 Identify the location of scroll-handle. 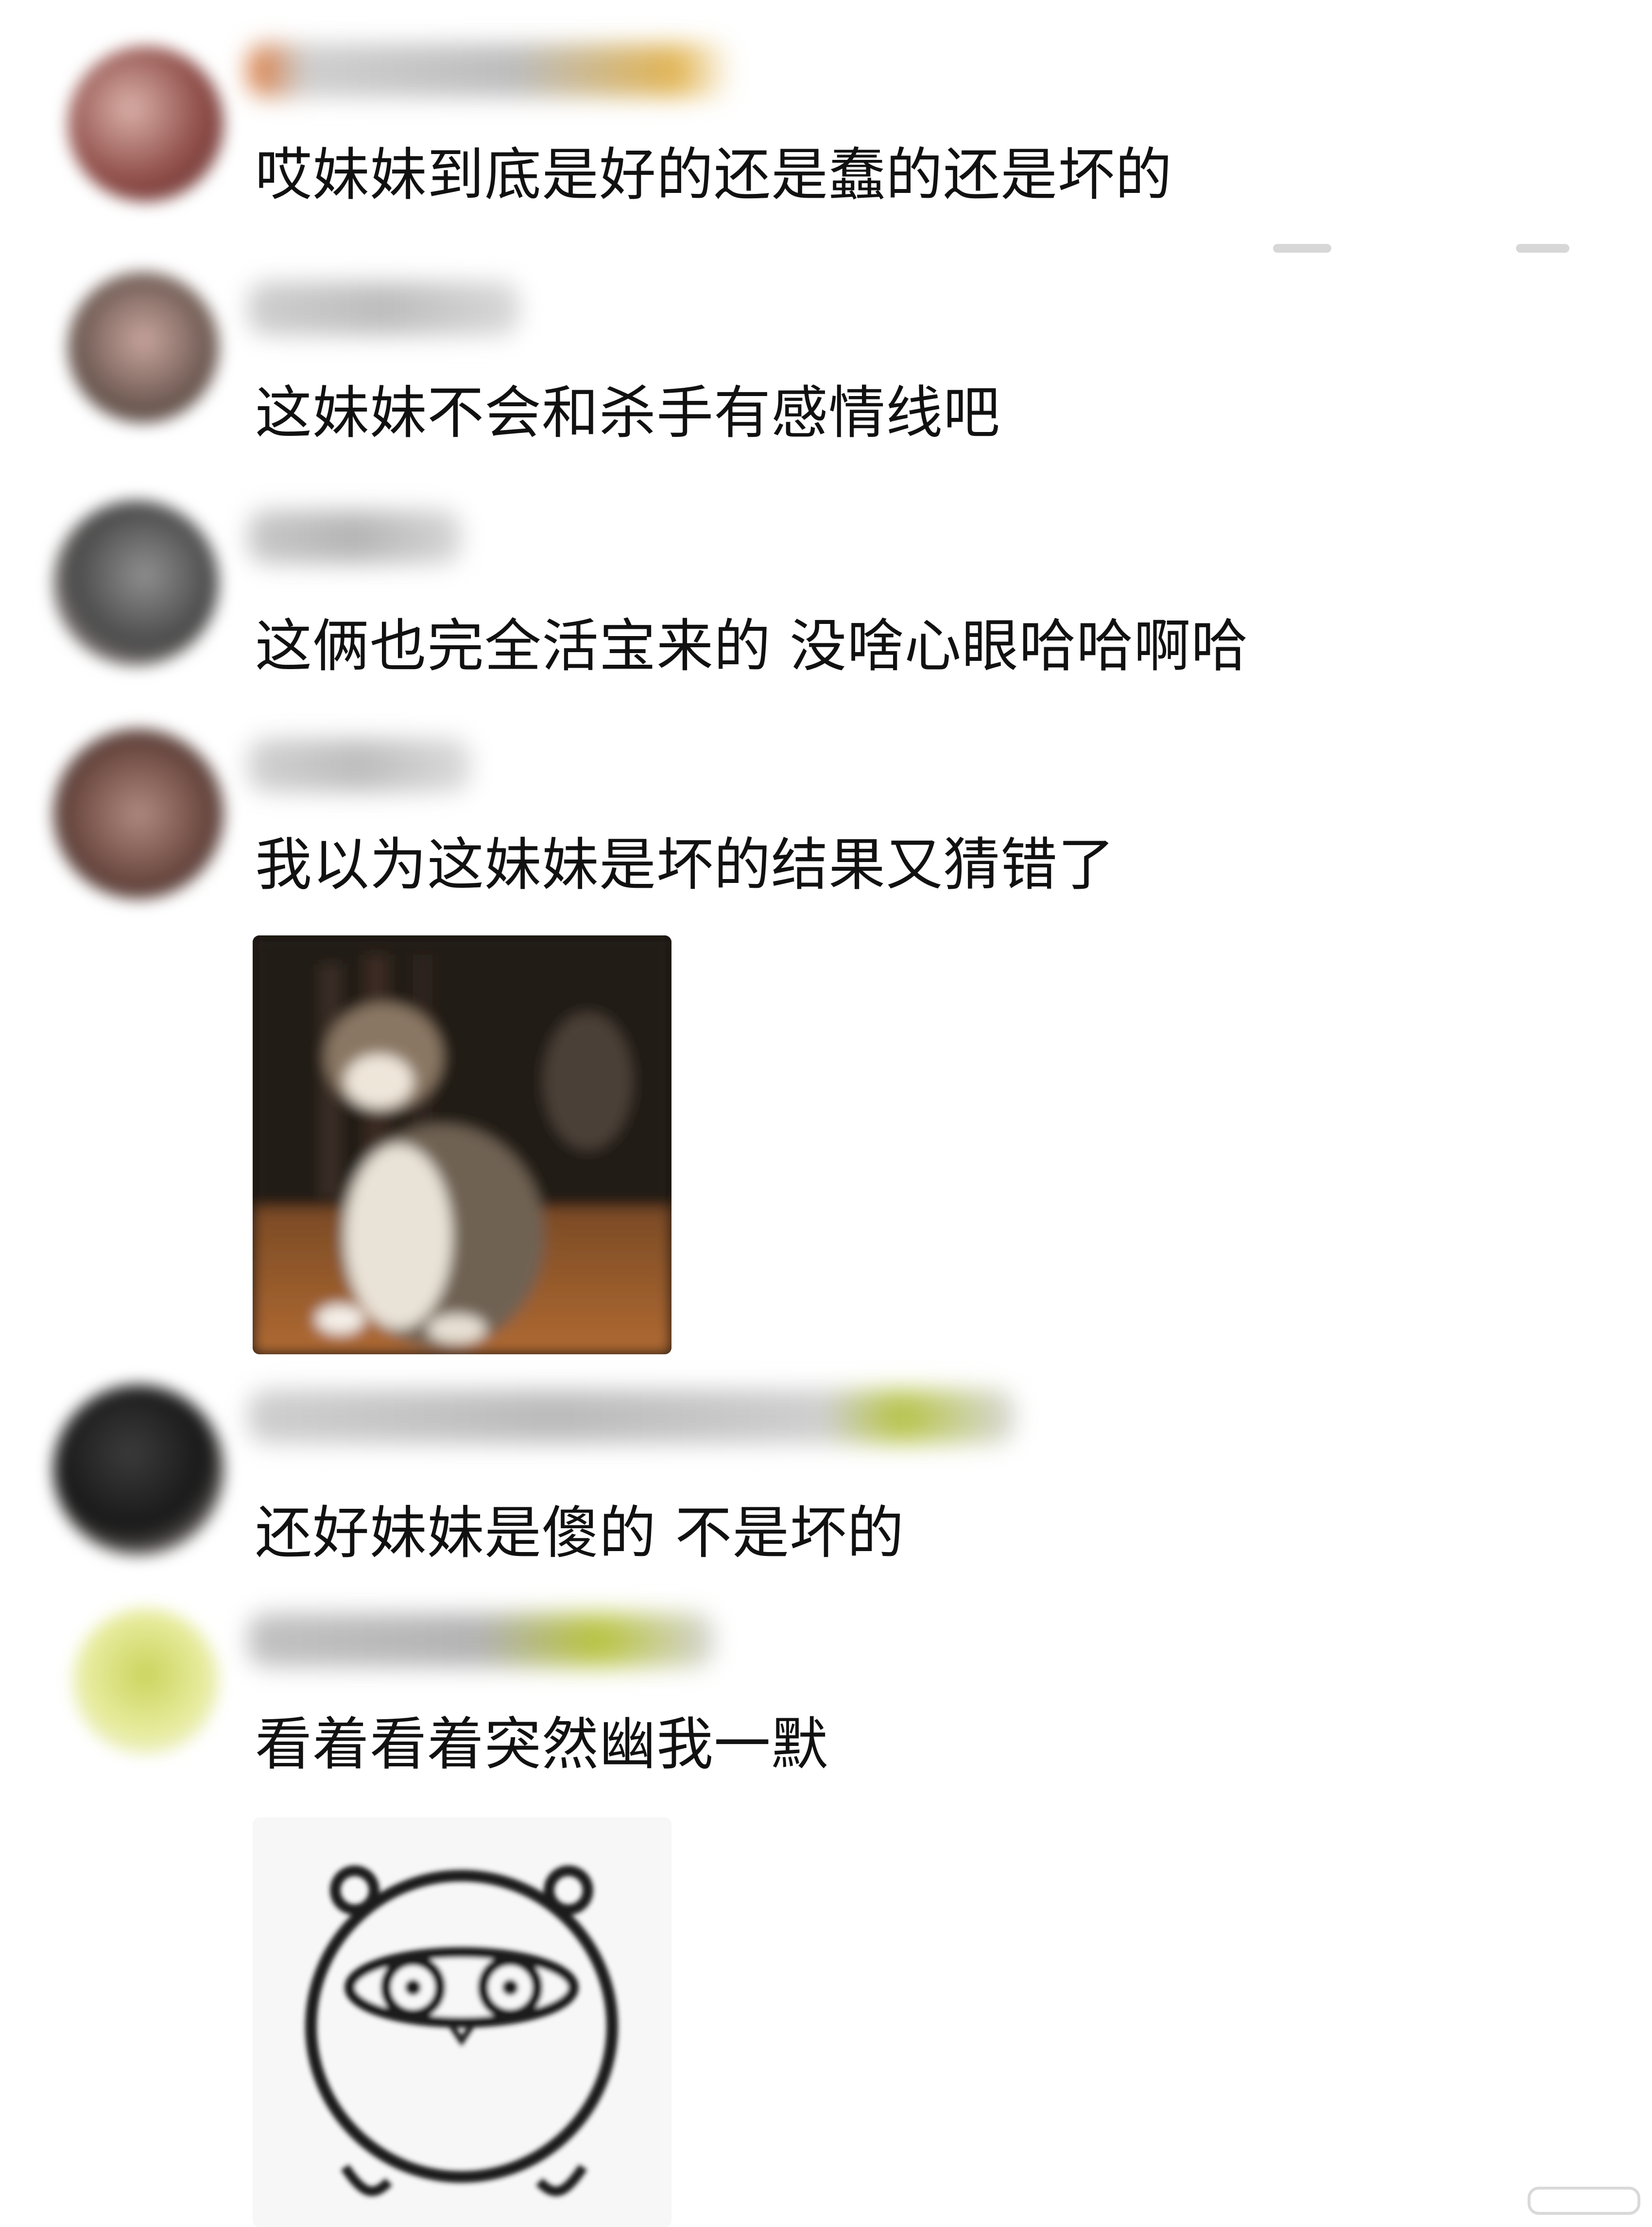
(1584, 2201).